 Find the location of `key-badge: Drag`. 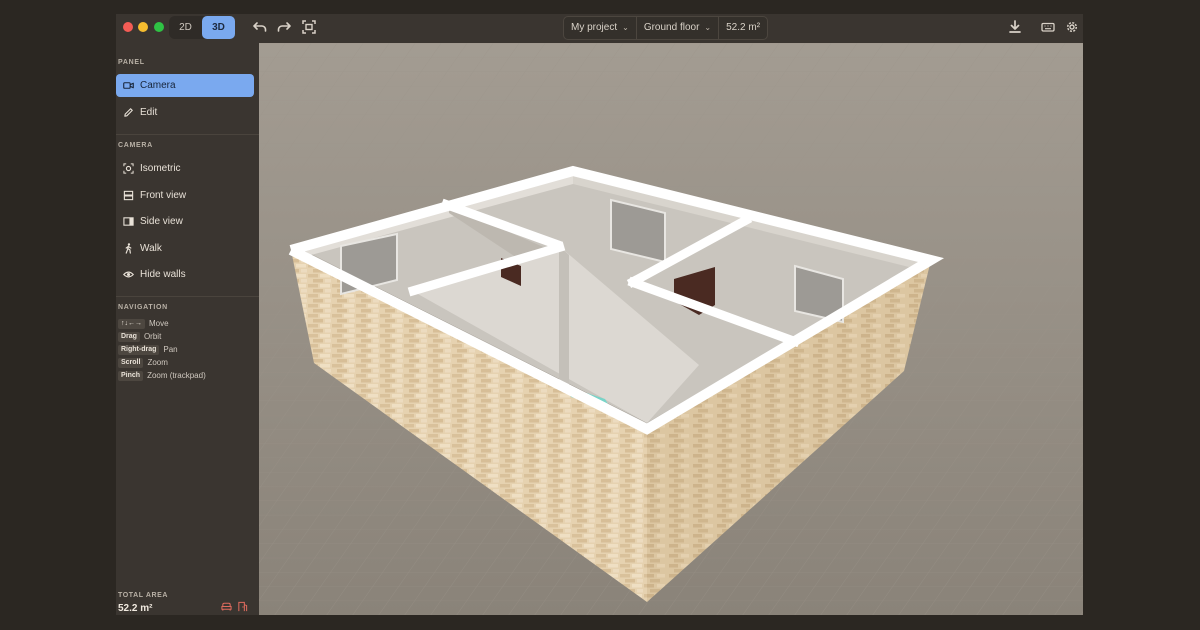

key-badge: Drag is located at coordinates (129, 336).